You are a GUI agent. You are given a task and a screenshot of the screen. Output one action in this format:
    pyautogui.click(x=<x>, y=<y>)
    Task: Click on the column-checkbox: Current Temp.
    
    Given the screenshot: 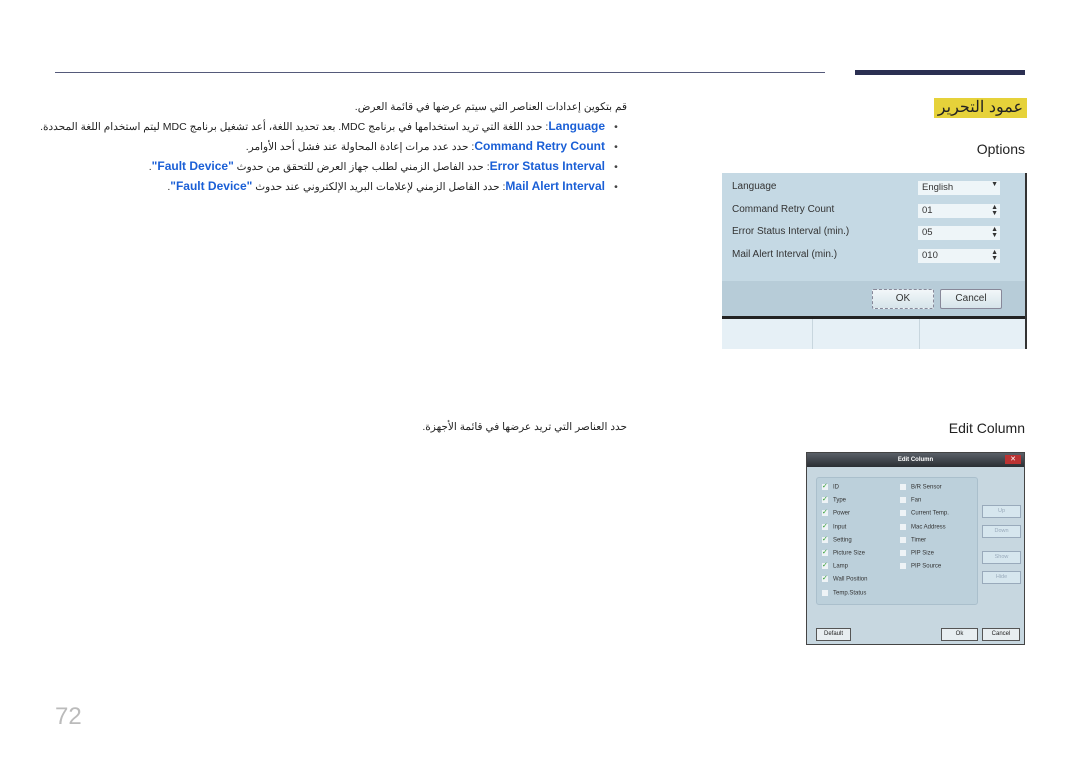 What is the action you would take?
    pyautogui.click(x=924, y=513)
    